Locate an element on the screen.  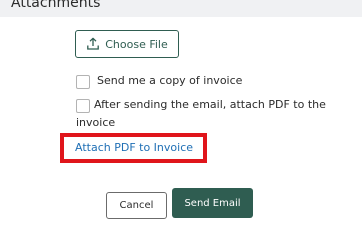
section-title: Attachments is located at coordinates (56, 5).